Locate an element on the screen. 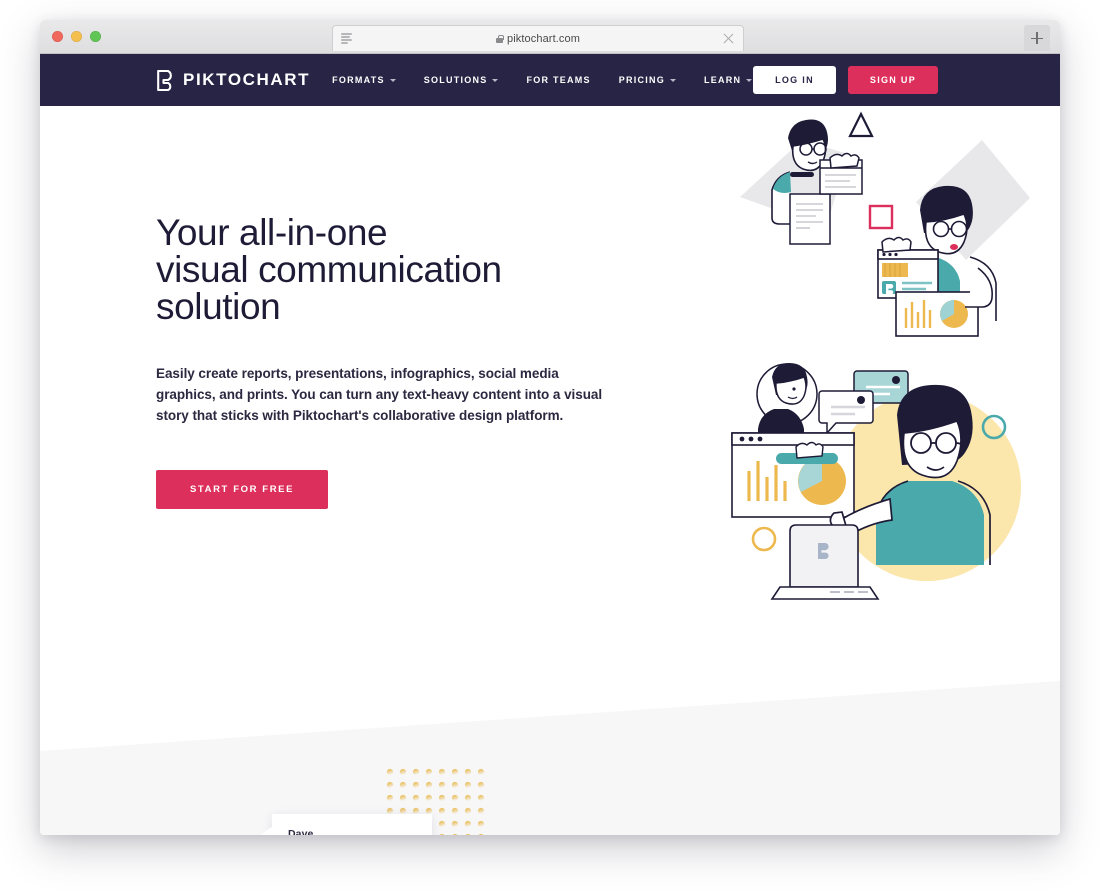  nav-item-label: FOR TEAMS is located at coordinates (558, 80).